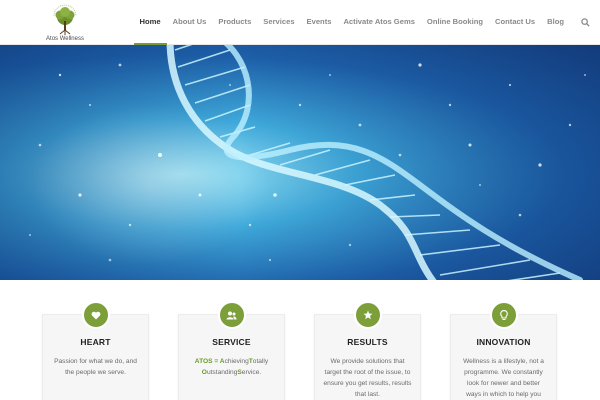 The height and width of the screenshot is (400, 600). I want to click on tree-logo-icon, so click(65, 19).